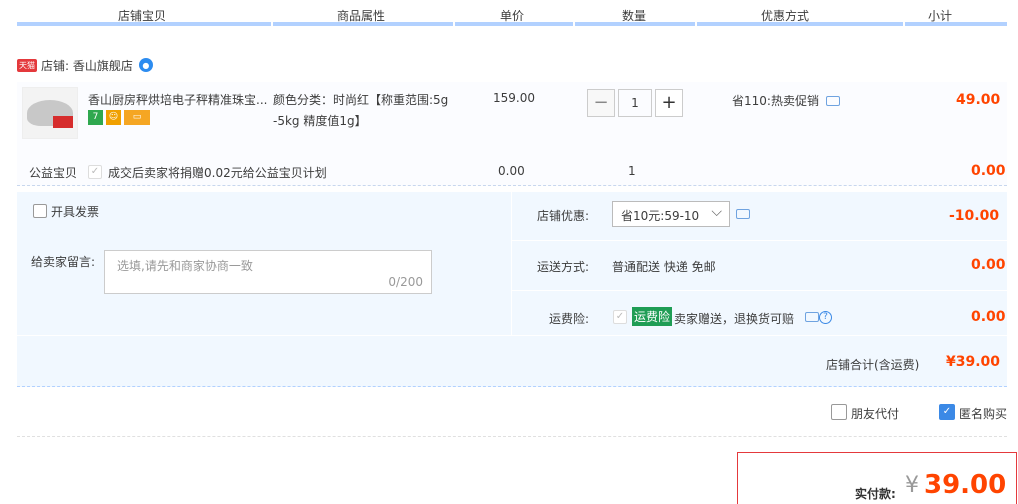 Image resolution: width=1018 pixels, height=504 pixels. I want to click on charity-price: 0.00, so click(511, 171).